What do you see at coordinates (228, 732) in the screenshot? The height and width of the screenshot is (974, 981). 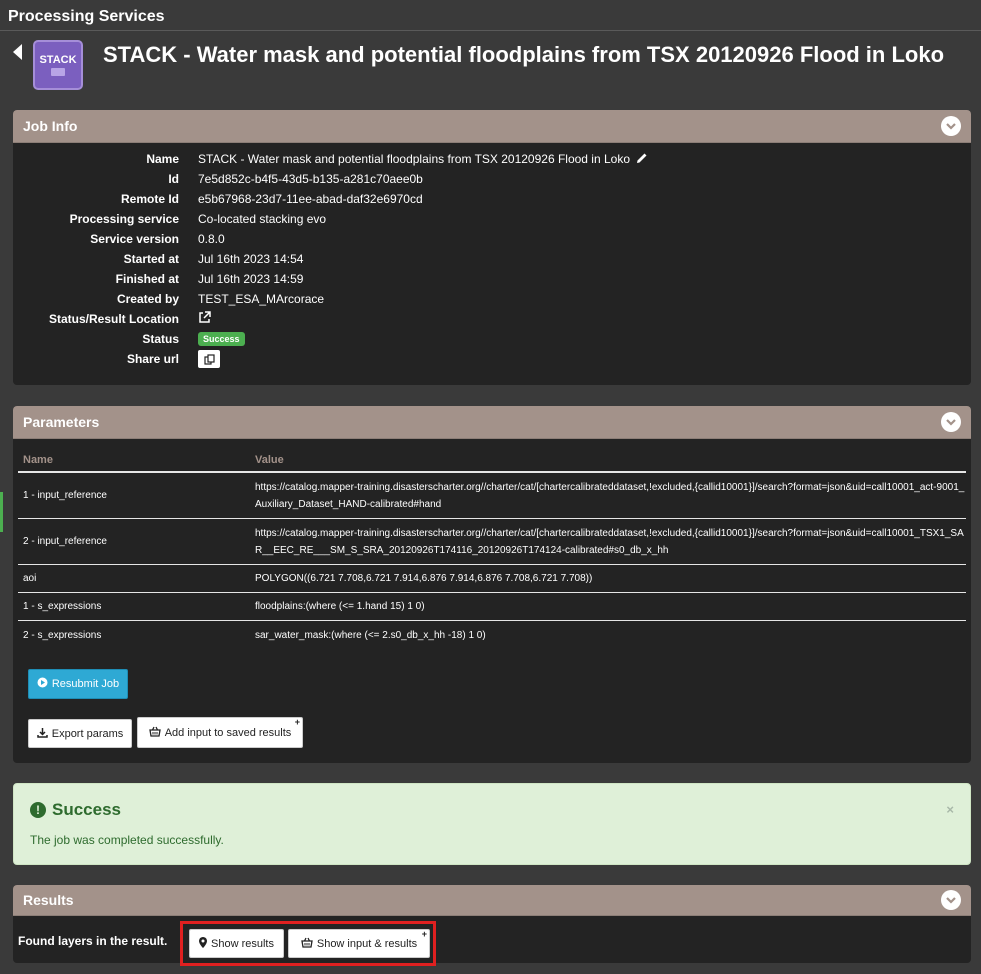 I see `add-input-saved-results-label: Add input to saved results` at bounding box center [228, 732].